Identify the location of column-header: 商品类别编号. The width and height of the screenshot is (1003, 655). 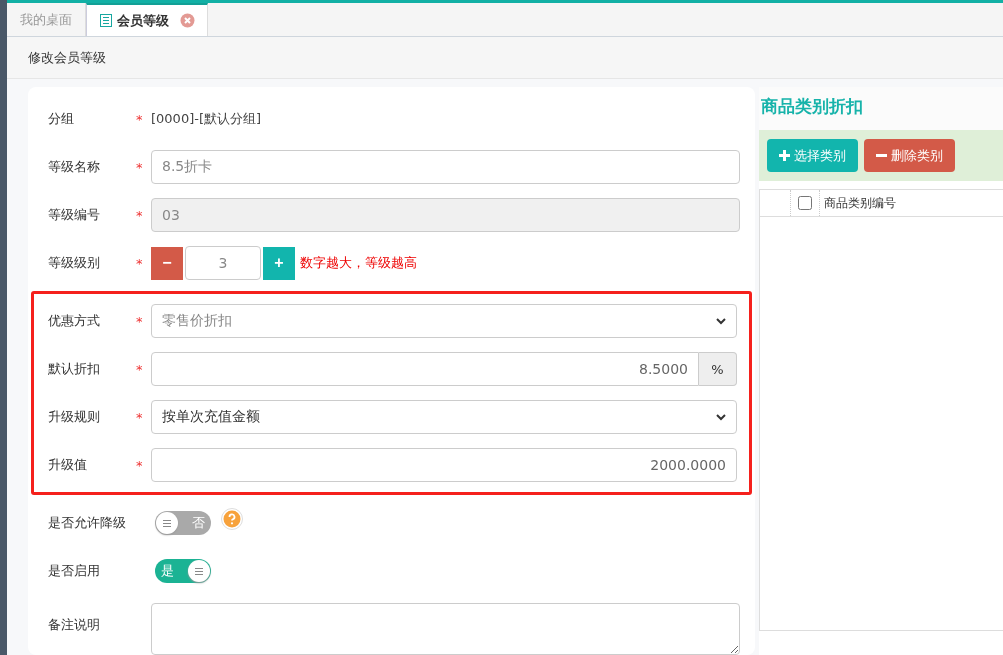
(859, 203).